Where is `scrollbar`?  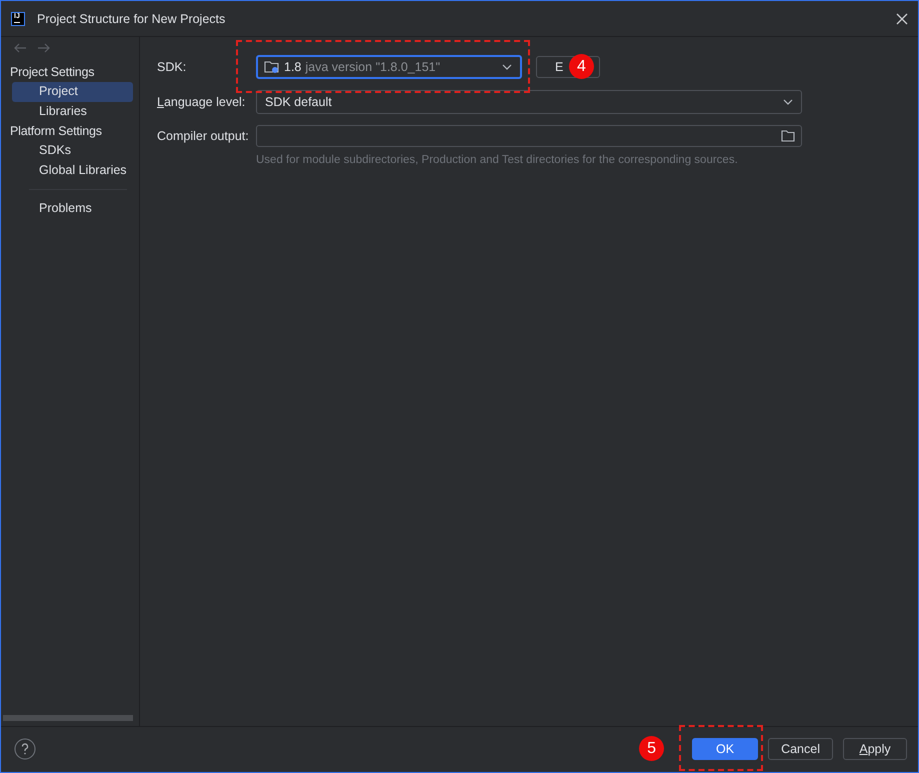 scrollbar is located at coordinates (68, 718).